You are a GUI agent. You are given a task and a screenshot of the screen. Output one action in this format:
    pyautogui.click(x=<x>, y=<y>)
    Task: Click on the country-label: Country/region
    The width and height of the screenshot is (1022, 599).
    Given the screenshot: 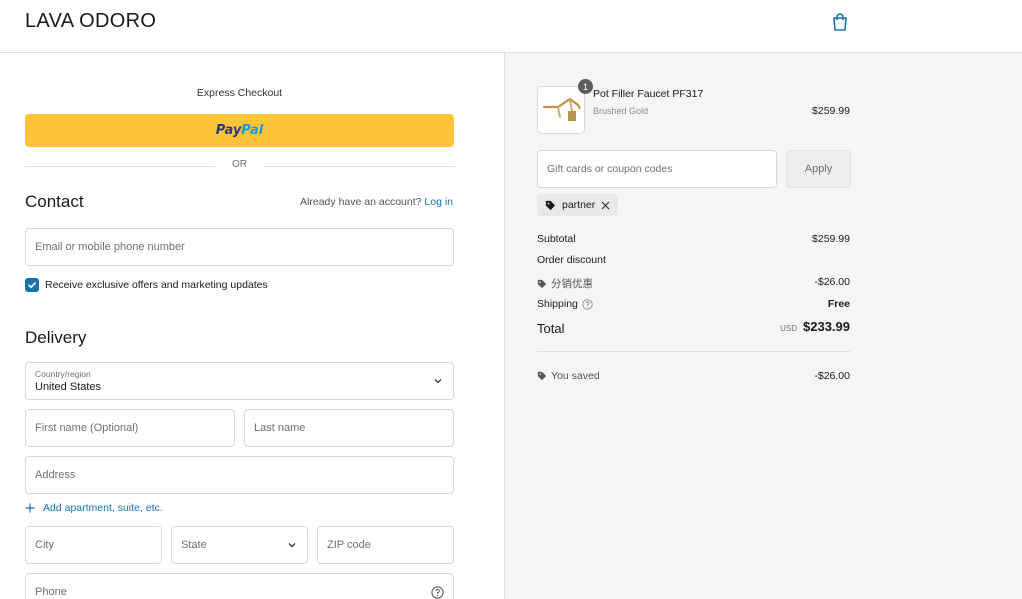 What is the action you would take?
    pyautogui.click(x=63, y=374)
    